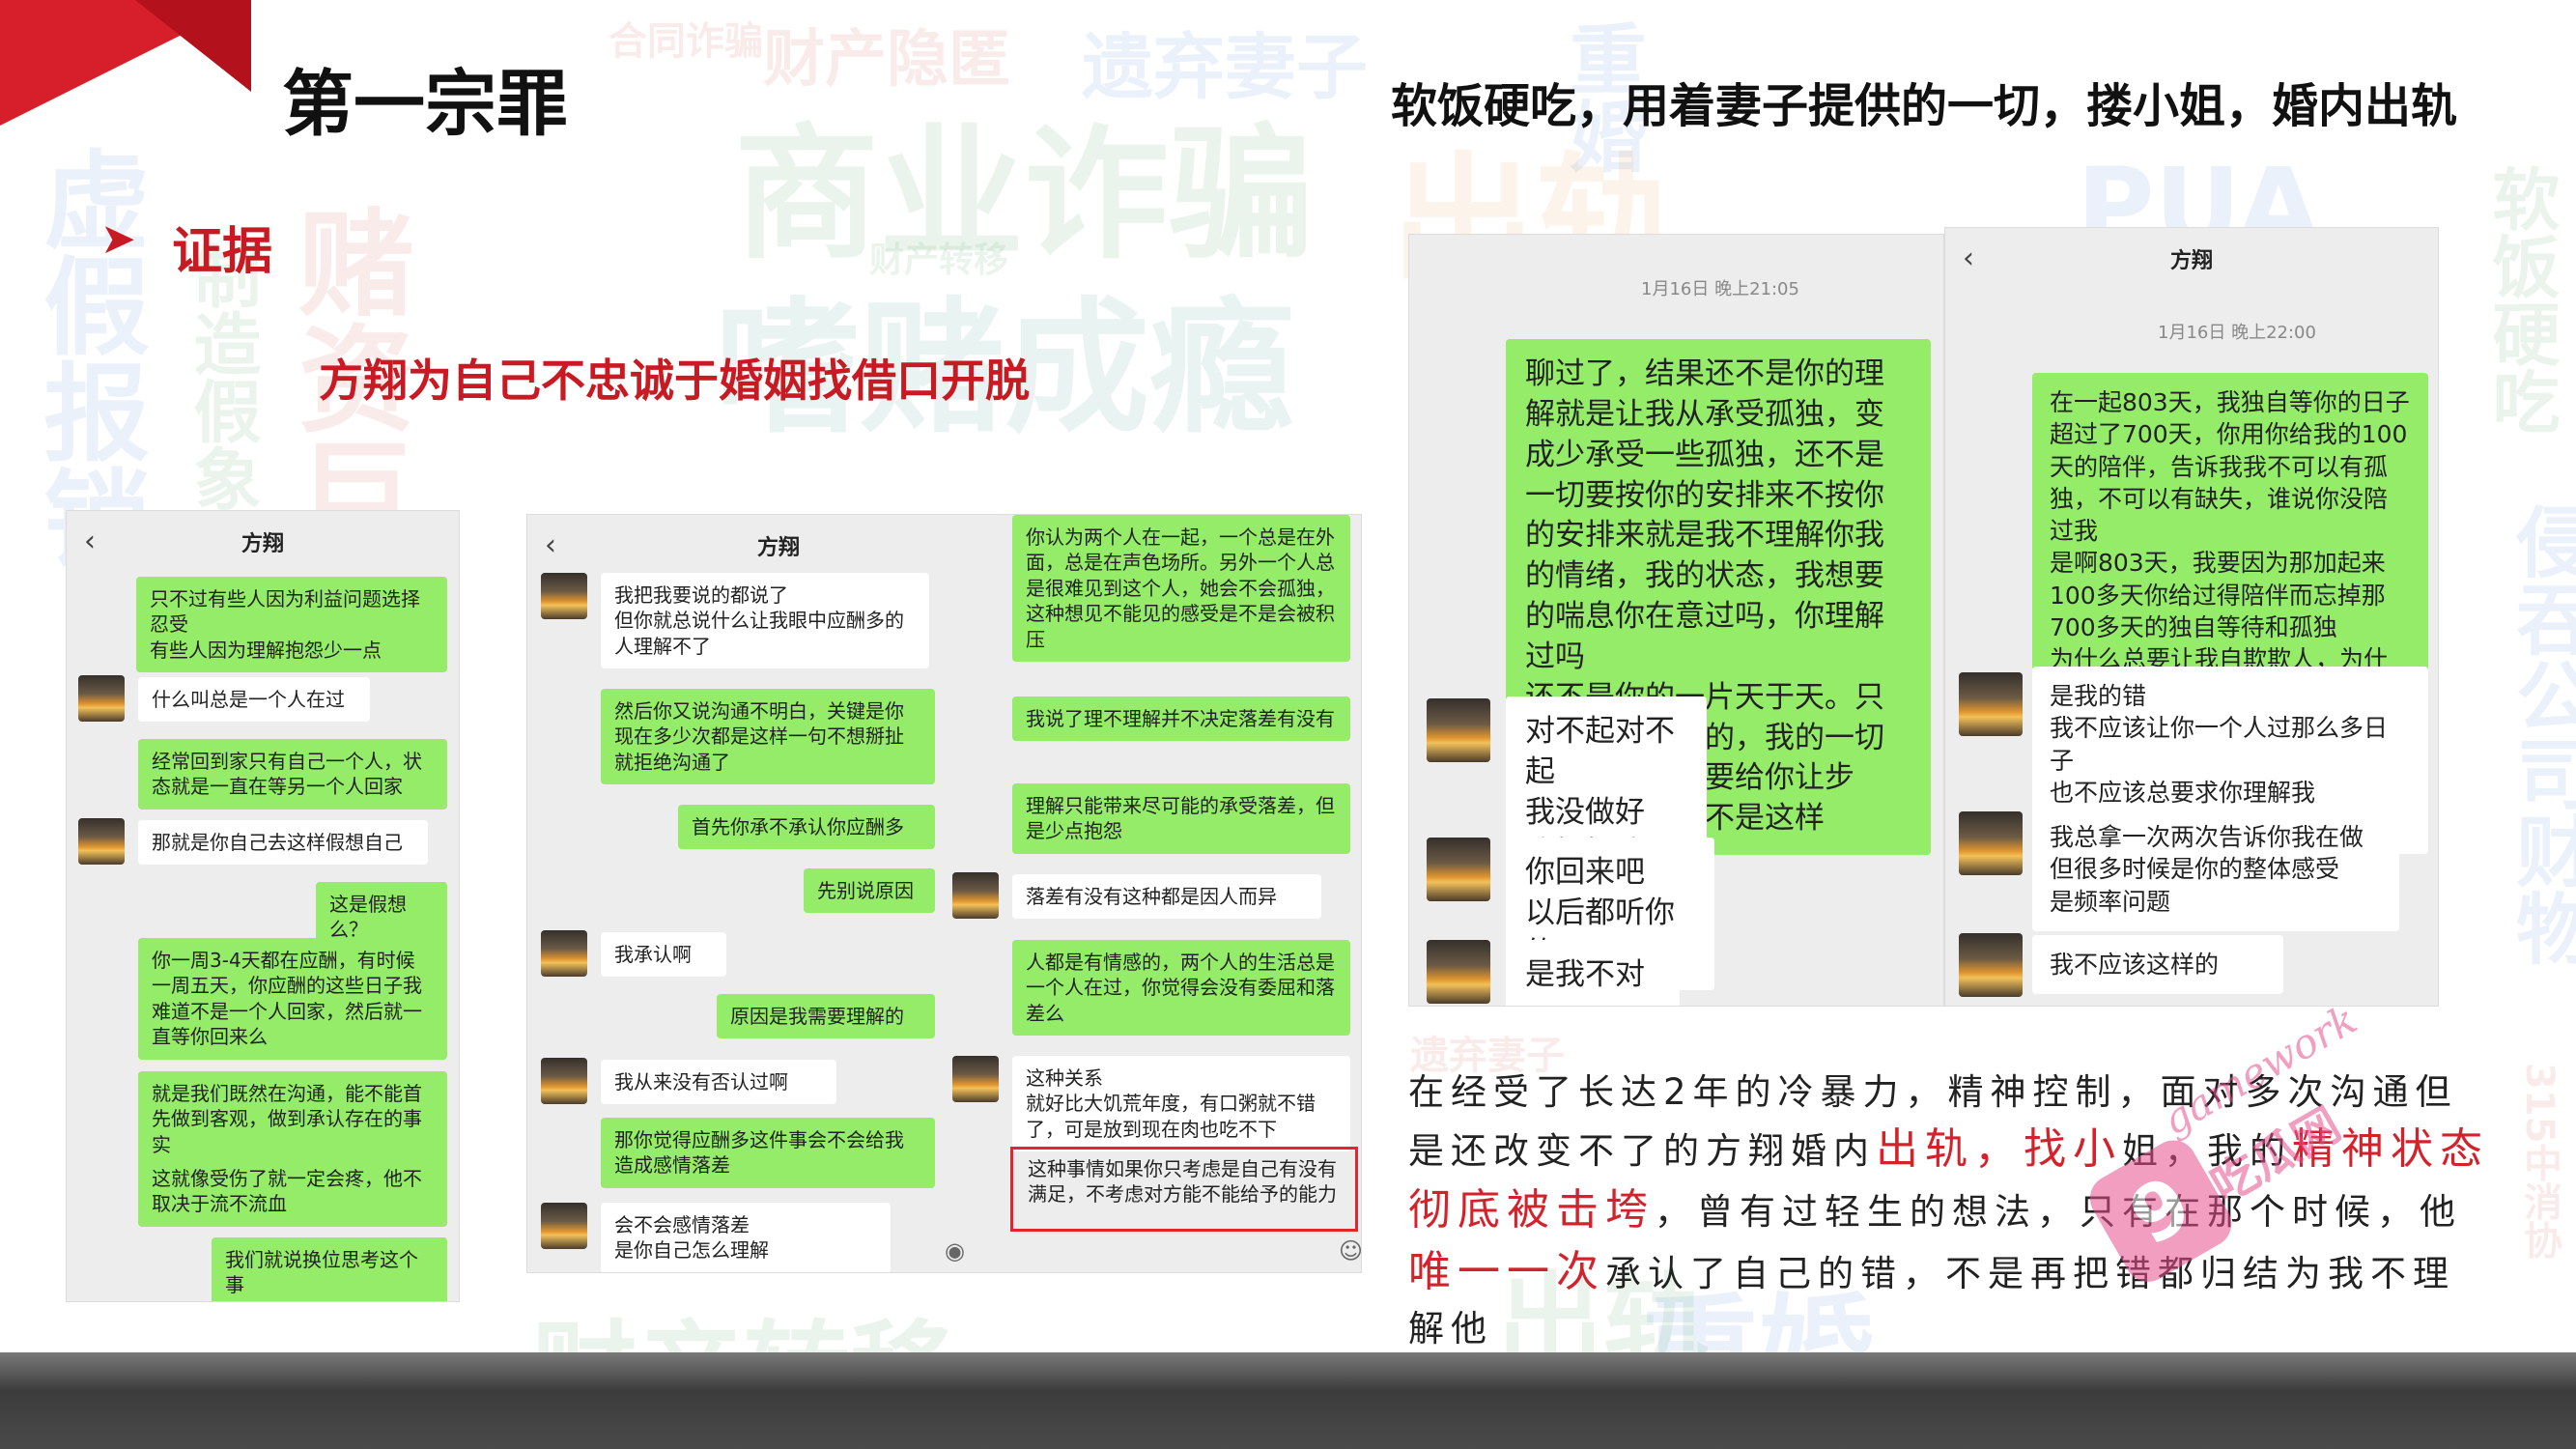 This screenshot has width=2576, height=1449. What do you see at coordinates (1181, 719) in the screenshot?
I see `message-sent: 我说了理不理解并不决定落差有没有` at bounding box center [1181, 719].